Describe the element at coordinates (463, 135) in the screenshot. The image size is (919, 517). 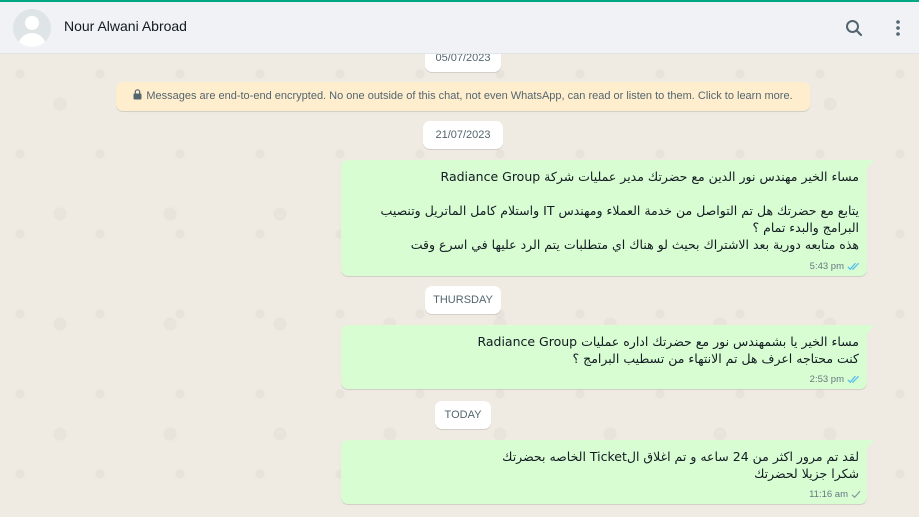
I see `date-chip: 21/07/2023` at that location.